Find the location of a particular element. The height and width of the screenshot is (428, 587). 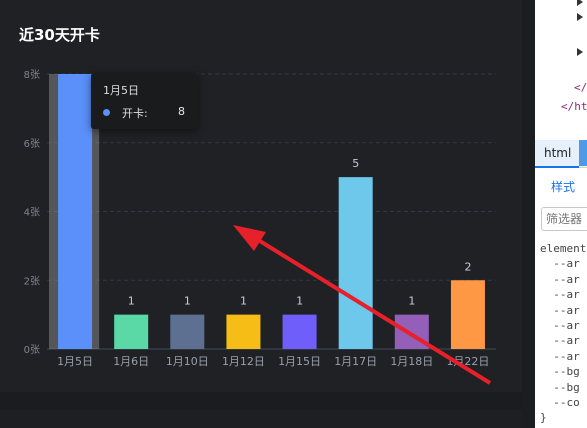

x-tick-label: 1月5日 is located at coordinates (75, 361).